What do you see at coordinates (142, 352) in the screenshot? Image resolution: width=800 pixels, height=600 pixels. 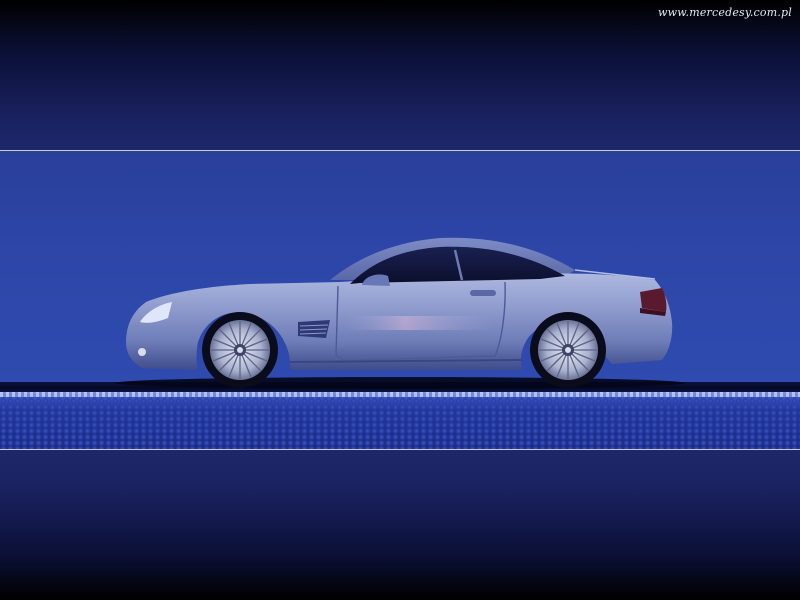 I see `car-fog-light` at bounding box center [142, 352].